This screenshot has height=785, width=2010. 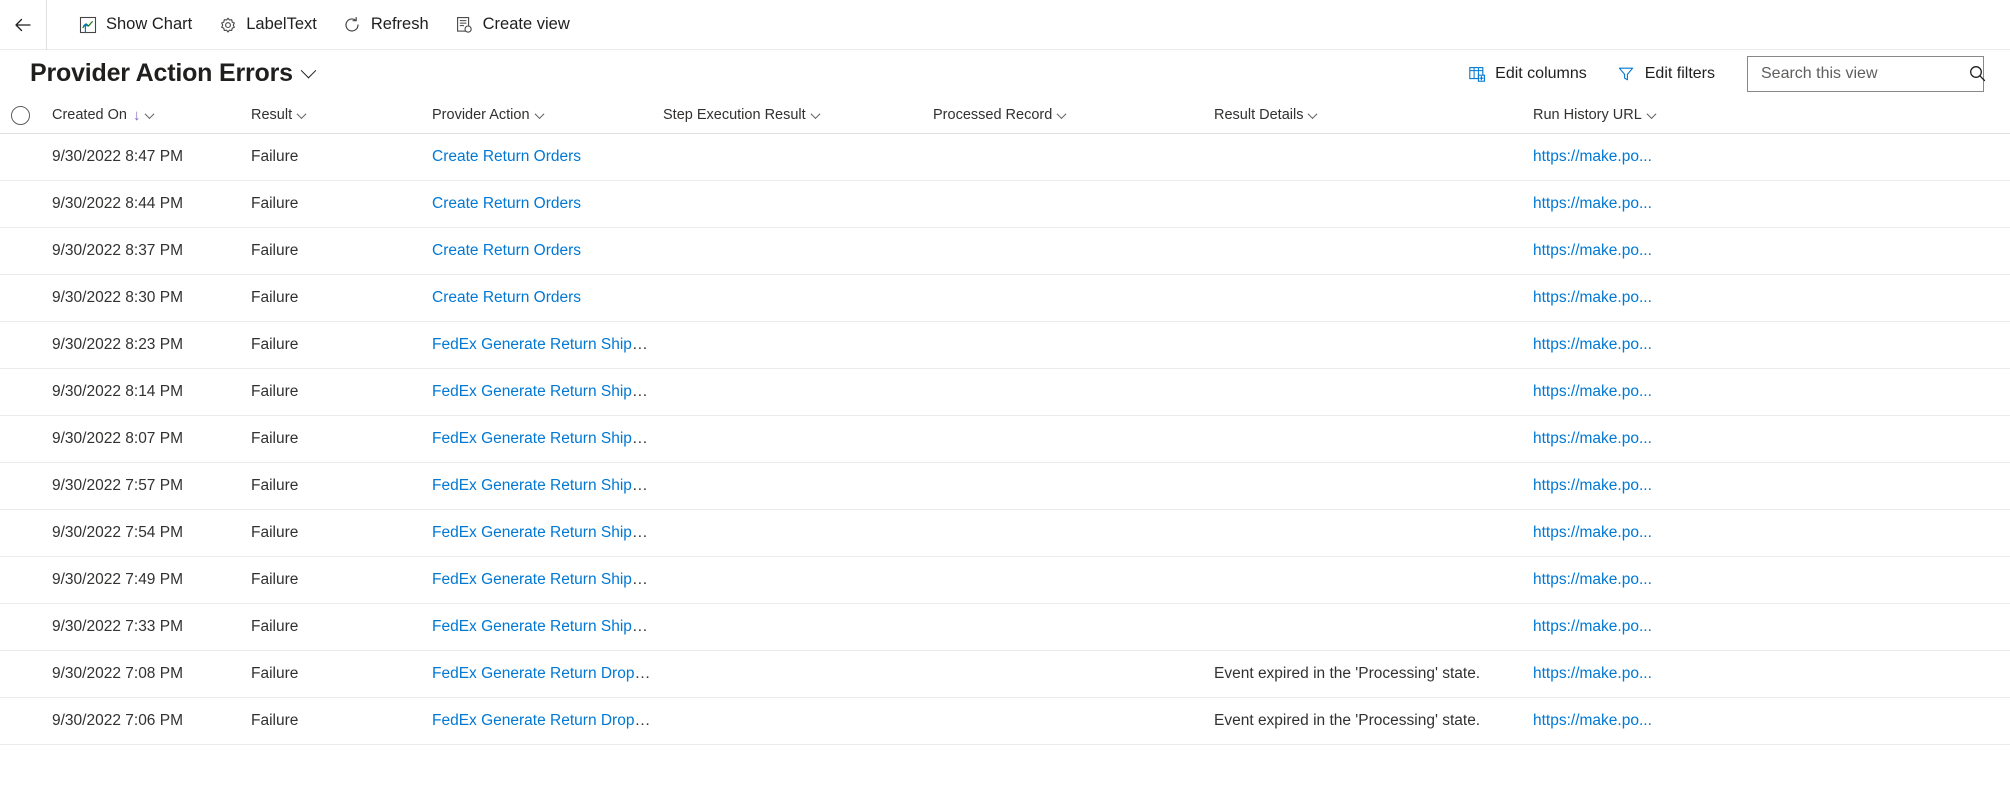 I want to click on search-box, so click(x=1867, y=73).